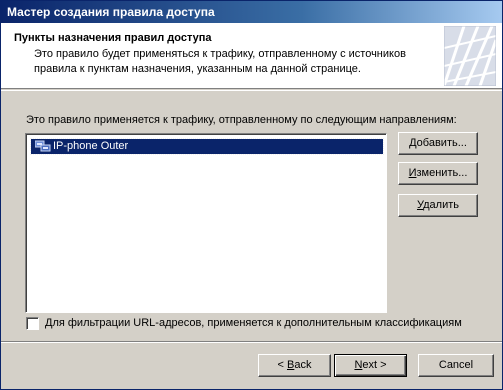  I want to click on window-title: Мастер создания правила доступа, so click(111, 12).